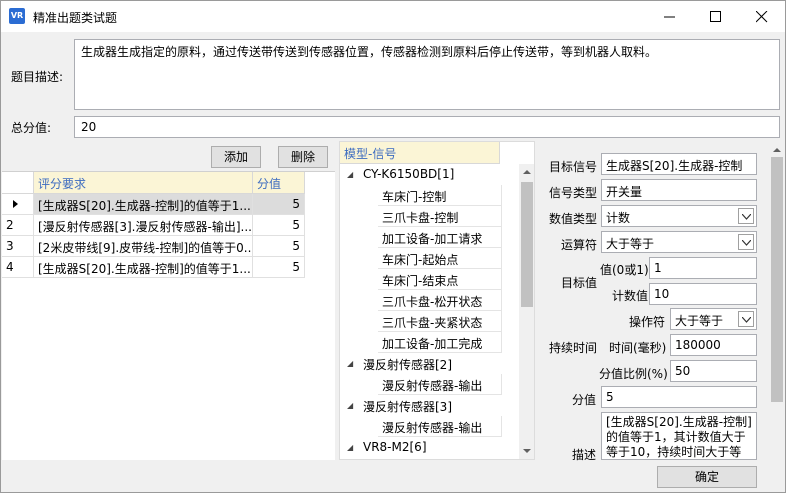  I want to click on time-label: 时间(毫秒), so click(638, 348).